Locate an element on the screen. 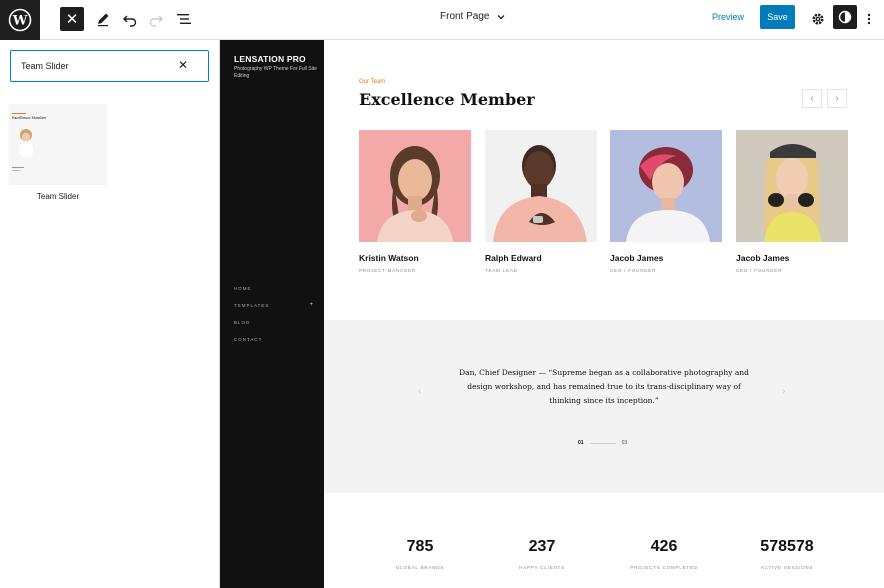 The width and height of the screenshot is (884, 588). plus-icon: + is located at coordinates (311, 305).